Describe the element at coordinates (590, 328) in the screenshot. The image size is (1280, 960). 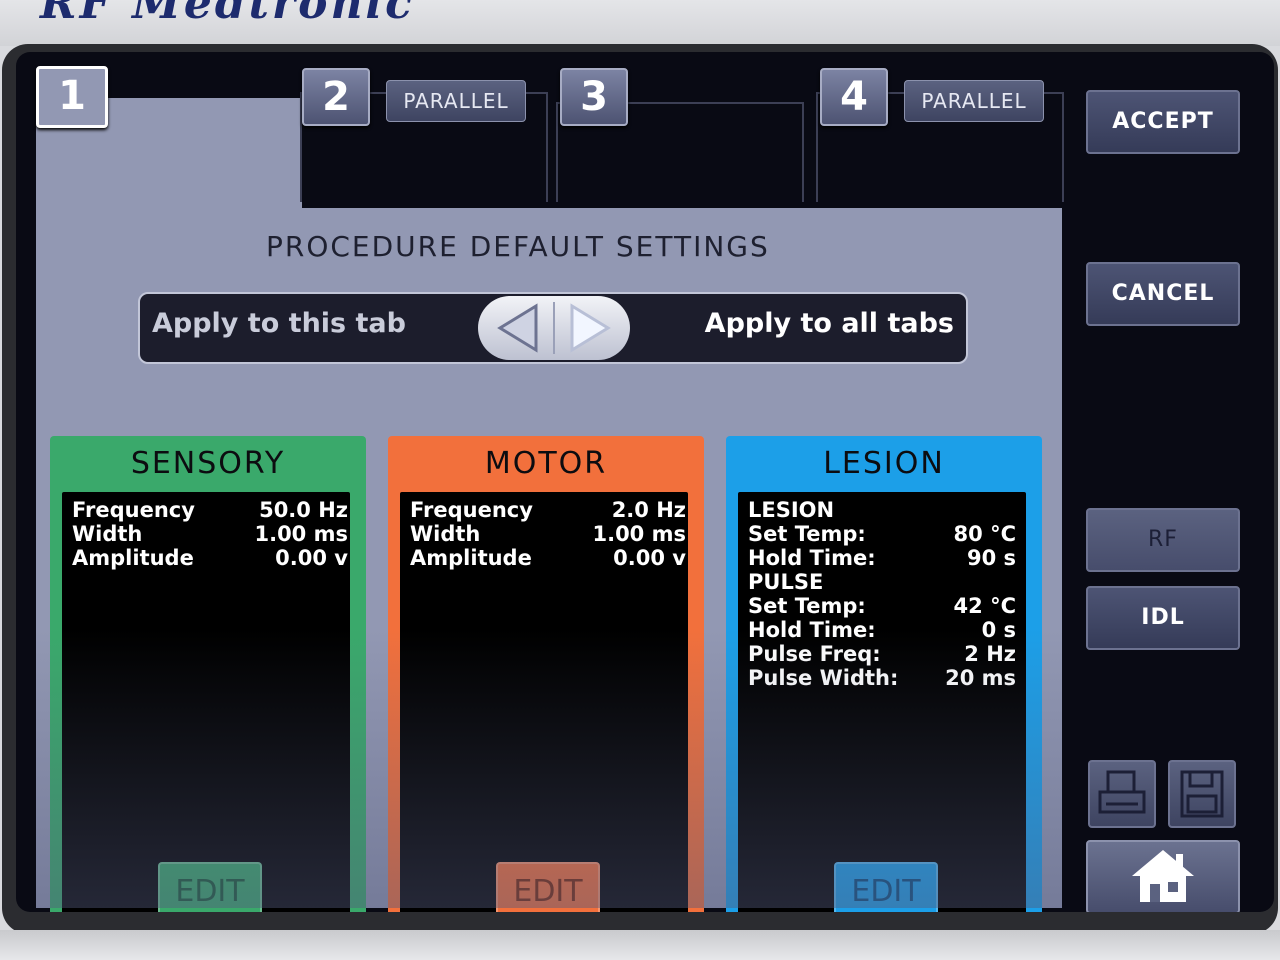
I see `arrow-right-icon` at that location.